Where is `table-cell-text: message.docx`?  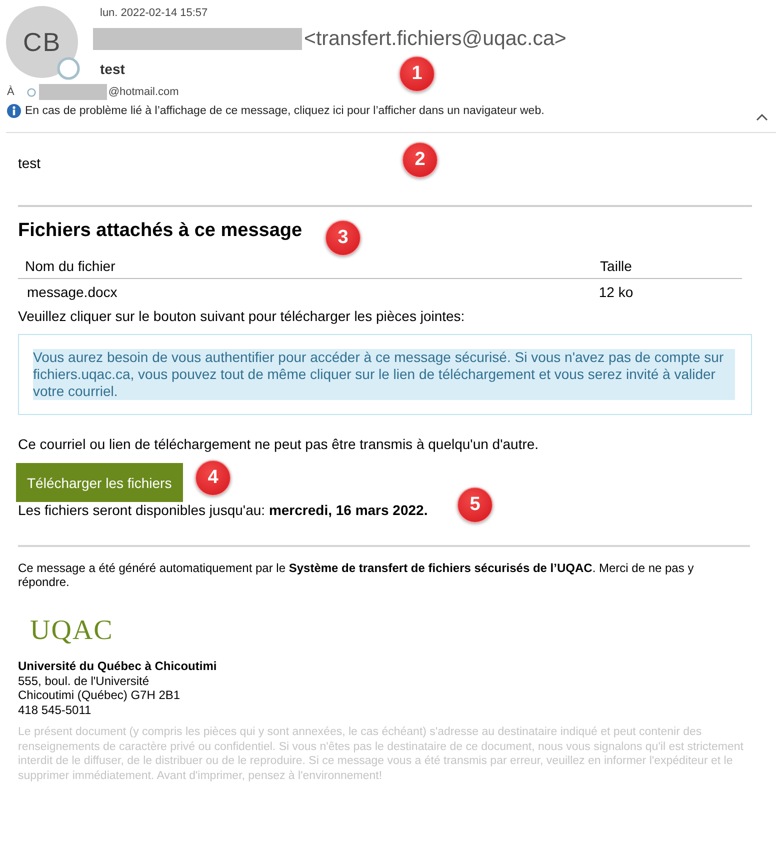
table-cell-text: message.docx is located at coordinates (72, 292).